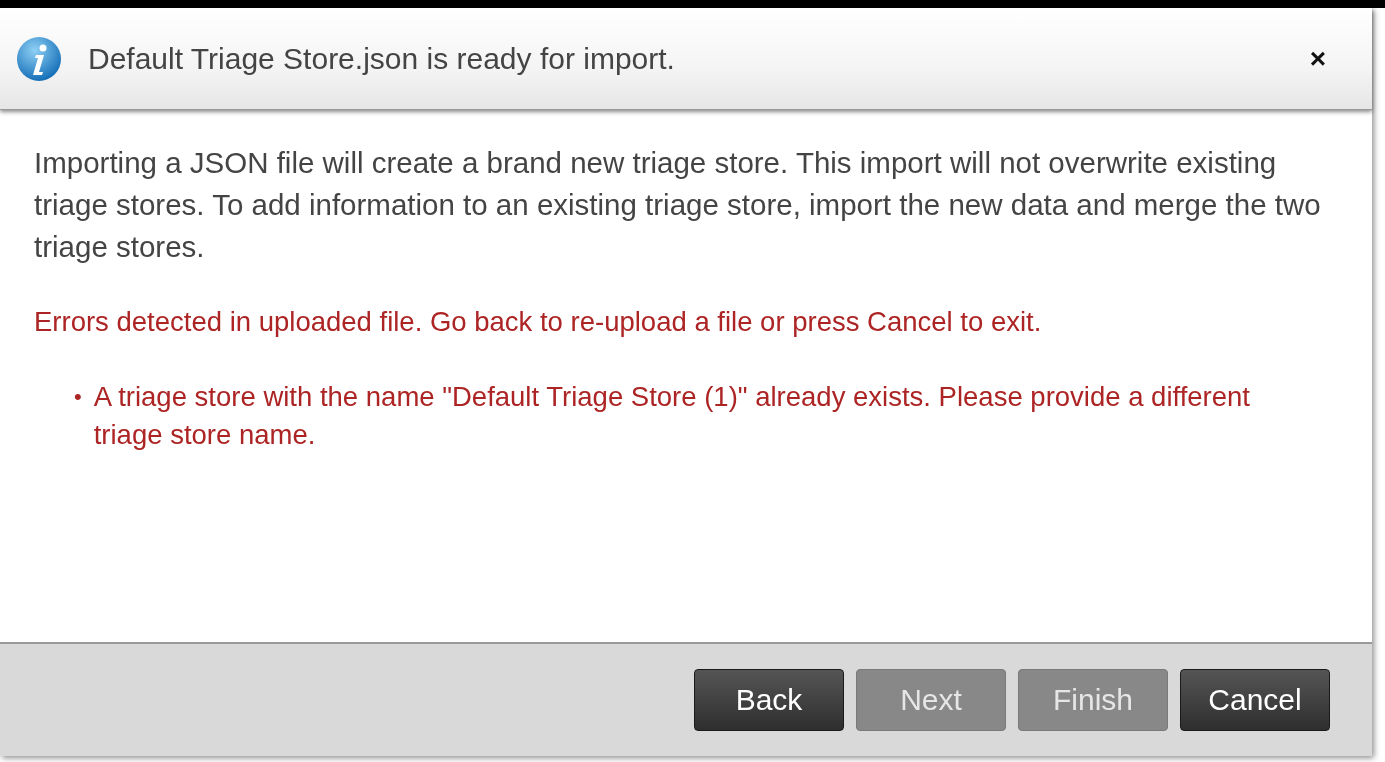  What do you see at coordinates (769, 700) in the screenshot?
I see `wizard-button: Back` at bounding box center [769, 700].